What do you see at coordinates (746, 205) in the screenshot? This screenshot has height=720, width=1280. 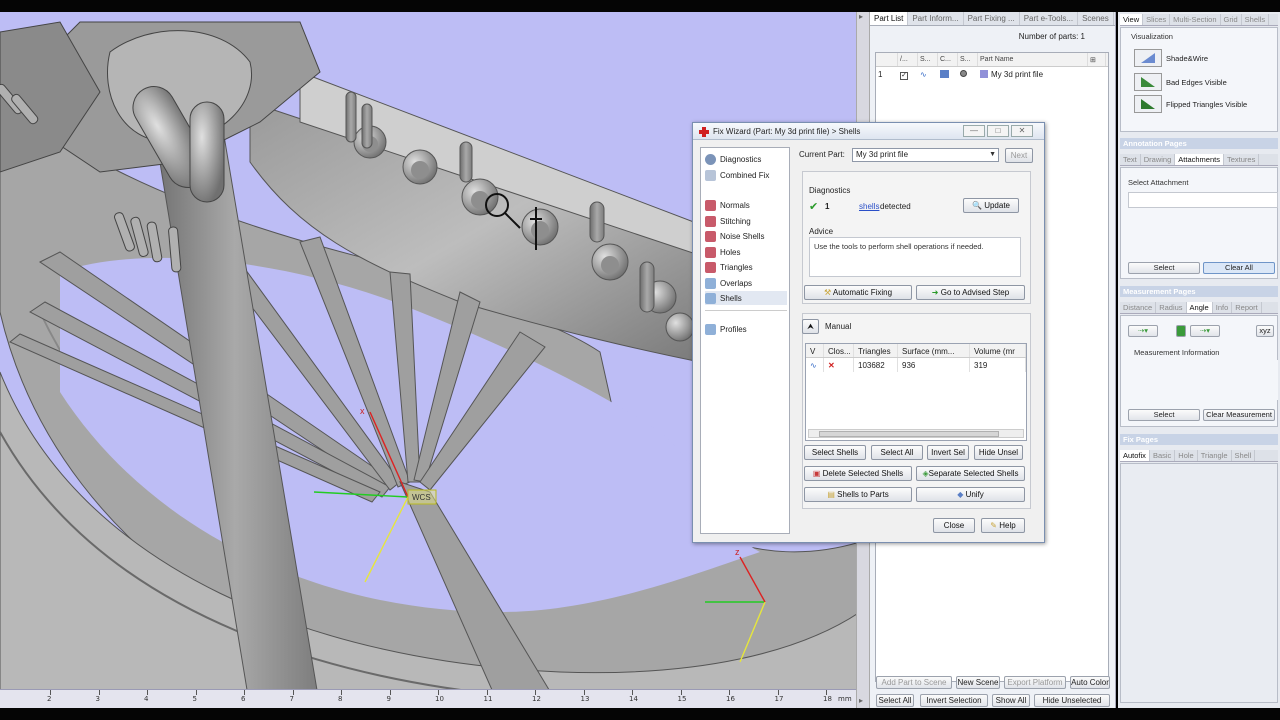 I see `step-normals: Normals` at bounding box center [746, 205].